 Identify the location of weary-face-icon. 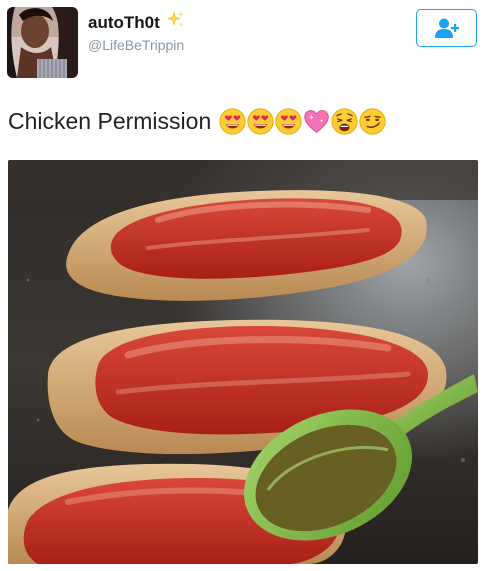
(344, 121).